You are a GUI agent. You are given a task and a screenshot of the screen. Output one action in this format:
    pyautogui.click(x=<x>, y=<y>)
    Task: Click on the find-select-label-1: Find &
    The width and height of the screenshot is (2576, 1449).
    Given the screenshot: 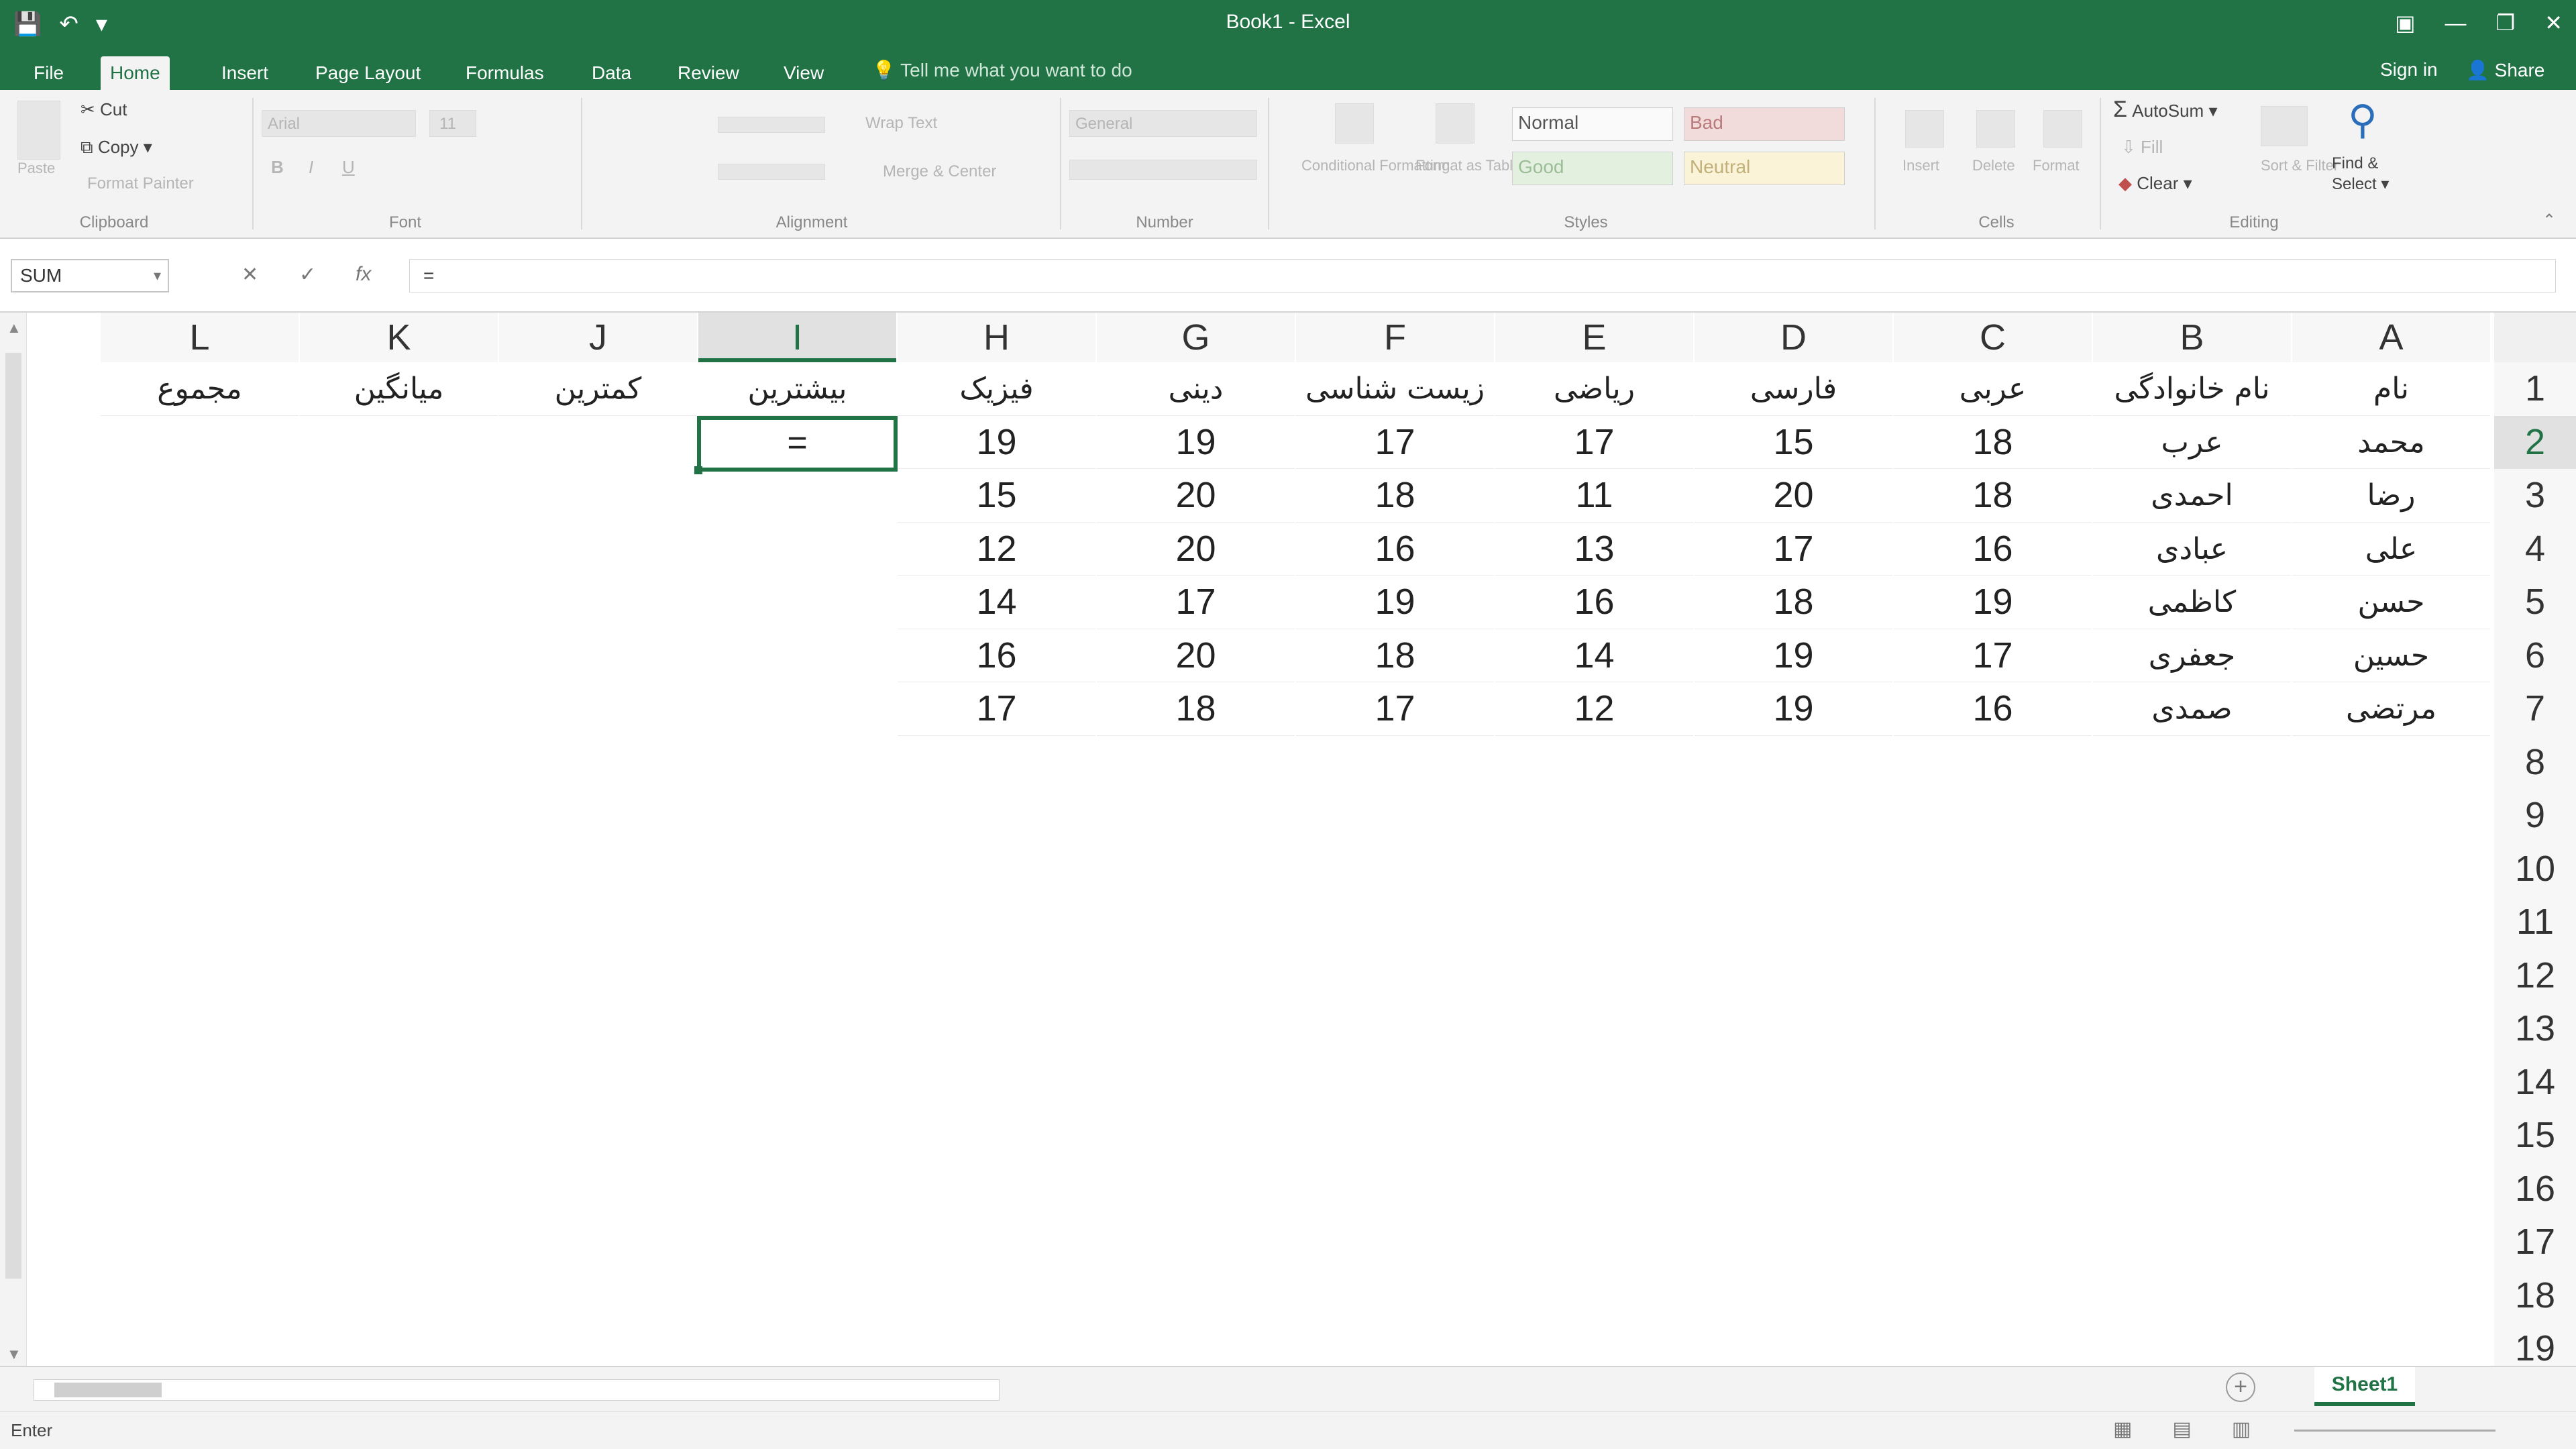 What is the action you would take?
    pyautogui.click(x=2355, y=163)
    